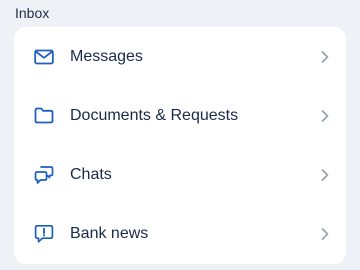 Image resolution: width=360 pixels, height=270 pixels. Describe the element at coordinates (32, 13) in the screenshot. I see `section-title: Inbox` at that location.